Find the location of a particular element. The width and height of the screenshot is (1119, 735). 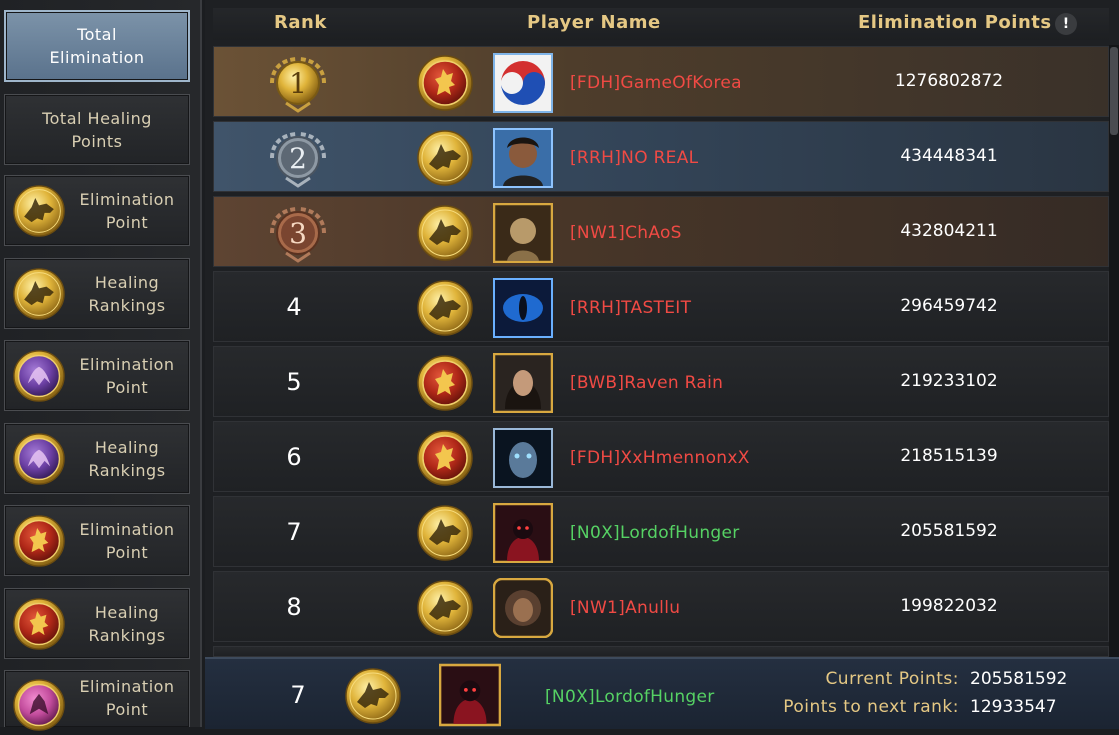

sidebar-item-lannister-elimination: Elimination Point is located at coordinates (97, 540).